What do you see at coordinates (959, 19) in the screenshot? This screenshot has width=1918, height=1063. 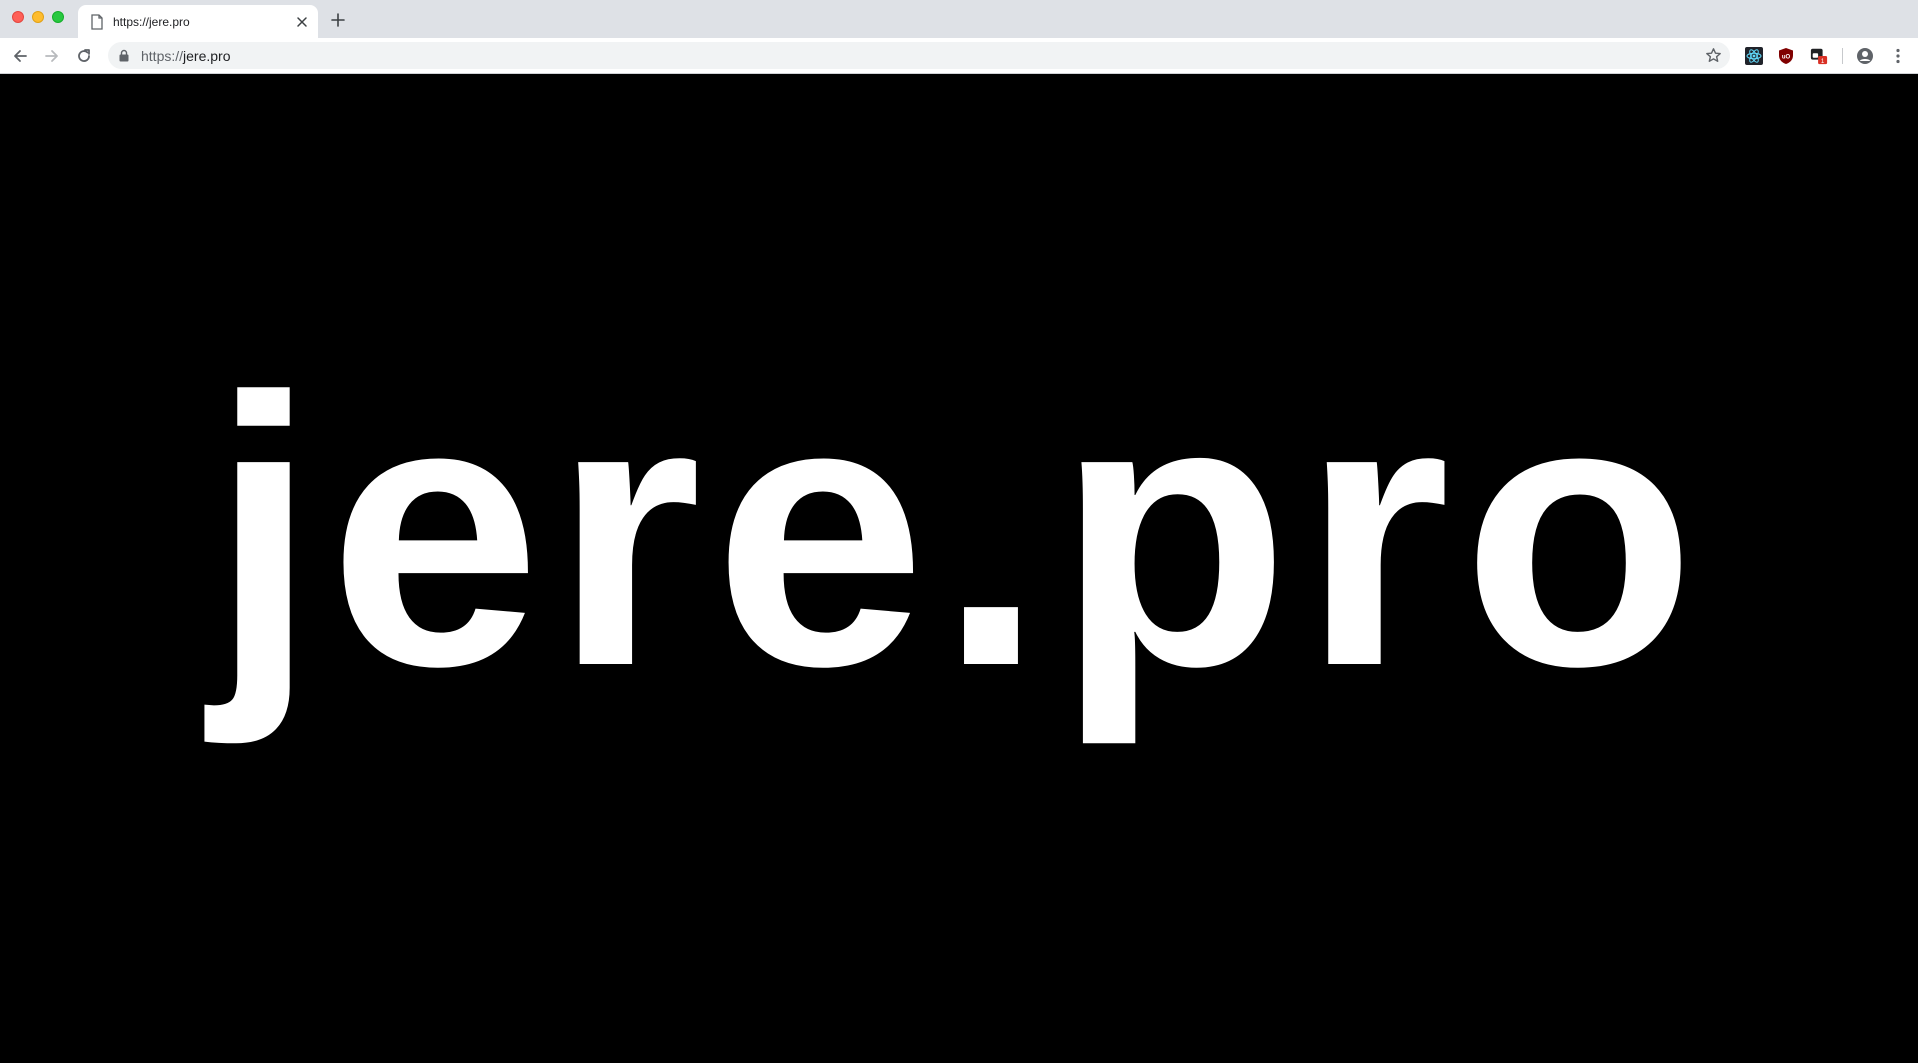 I see `tab-strip: https://jere.pro` at bounding box center [959, 19].